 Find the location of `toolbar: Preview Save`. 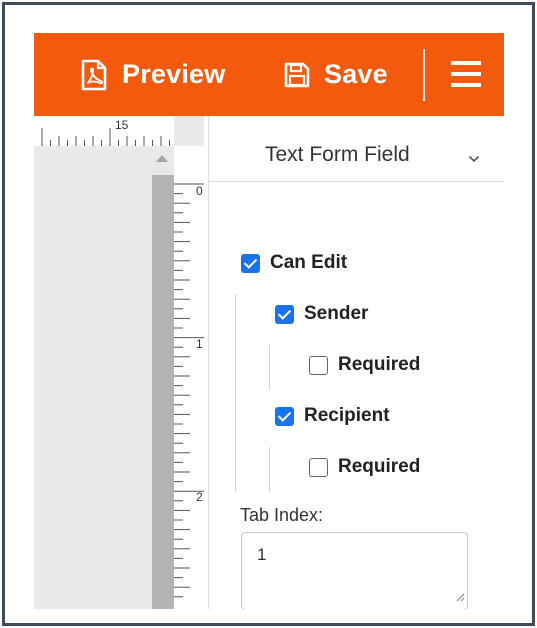

toolbar: Preview Save is located at coordinates (269, 74).